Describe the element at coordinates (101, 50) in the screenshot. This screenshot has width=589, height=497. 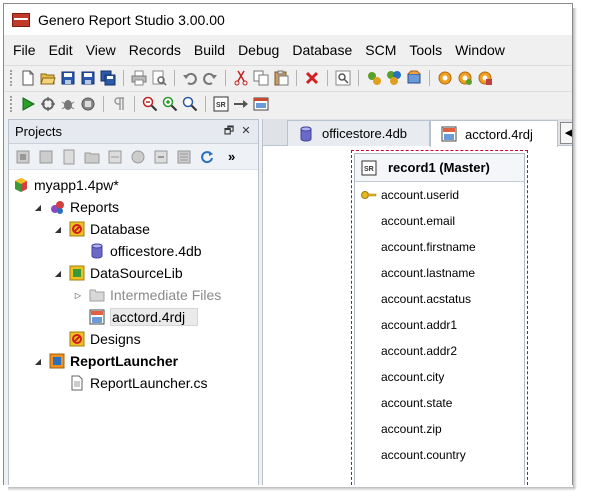
I see `menu-view: View` at that location.